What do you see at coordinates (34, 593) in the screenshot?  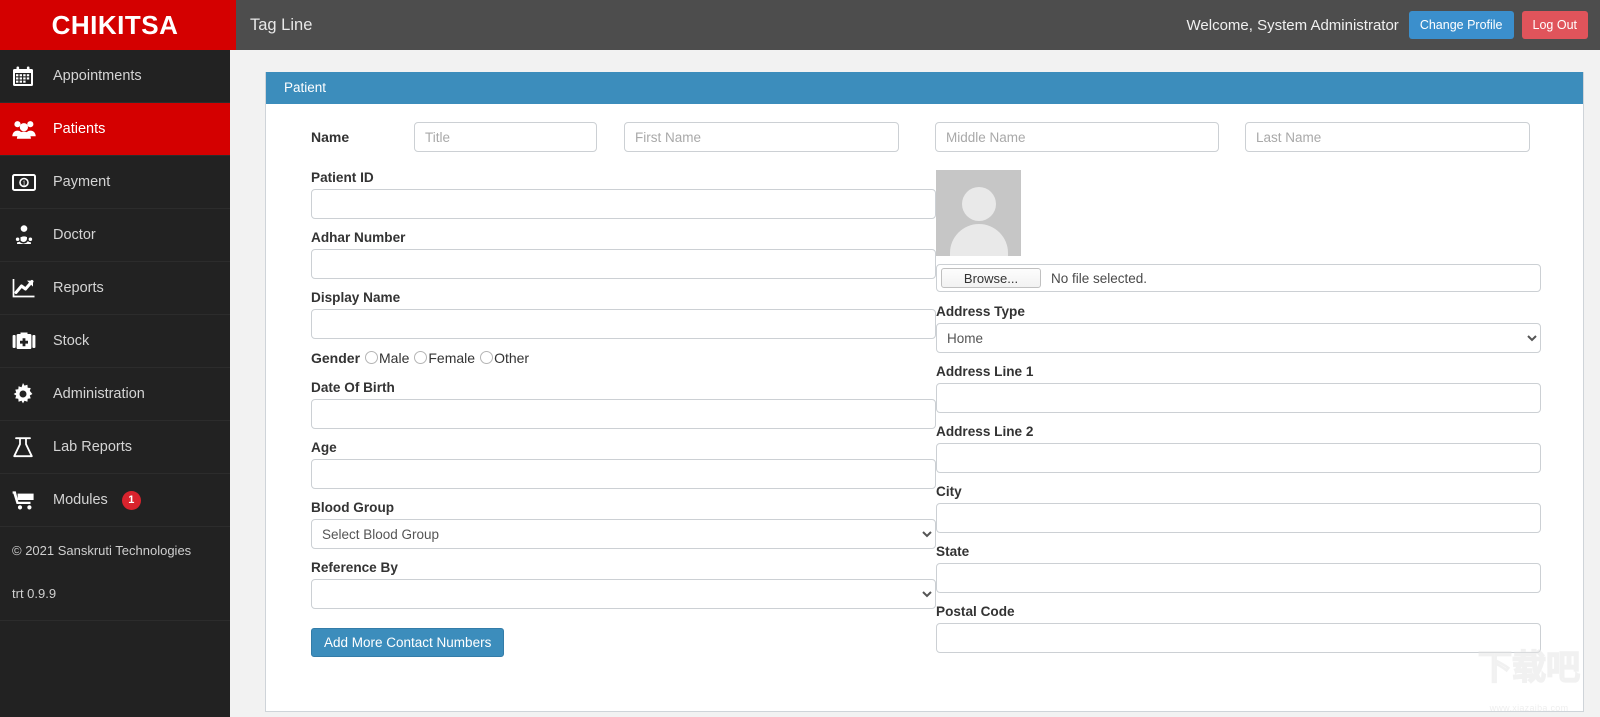 I see `version-text: trt 0.9.9` at bounding box center [34, 593].